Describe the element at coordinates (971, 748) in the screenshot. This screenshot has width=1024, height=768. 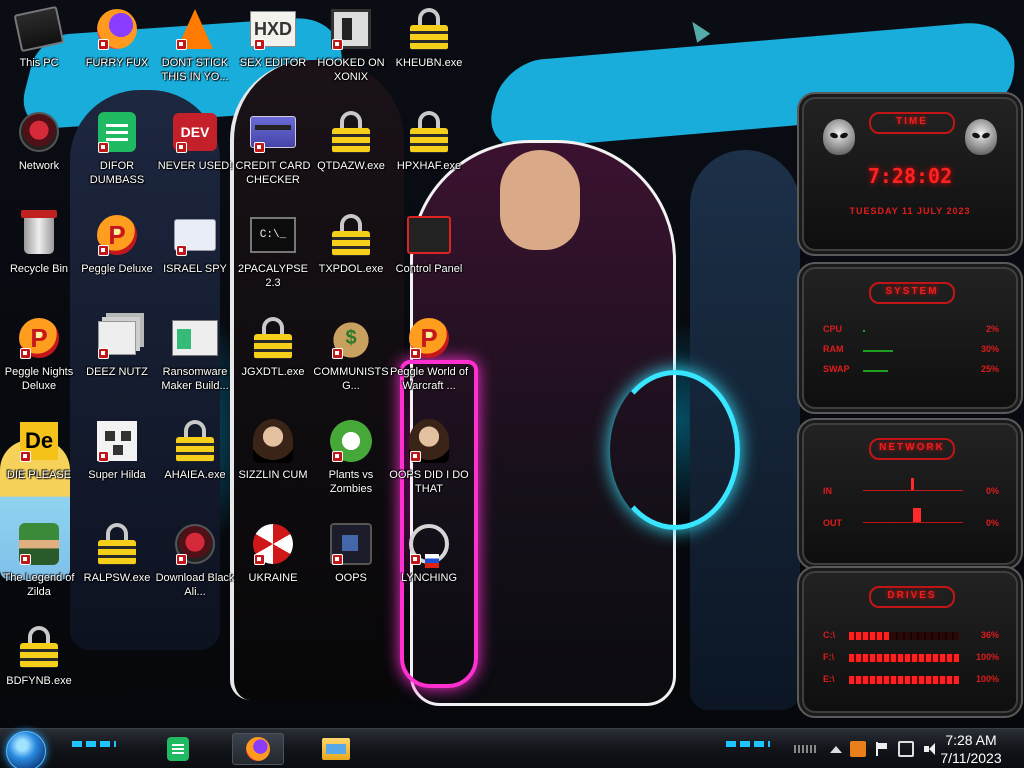
I see `taskbar-clock: 7:28 AM 7/11/2023` at that location.